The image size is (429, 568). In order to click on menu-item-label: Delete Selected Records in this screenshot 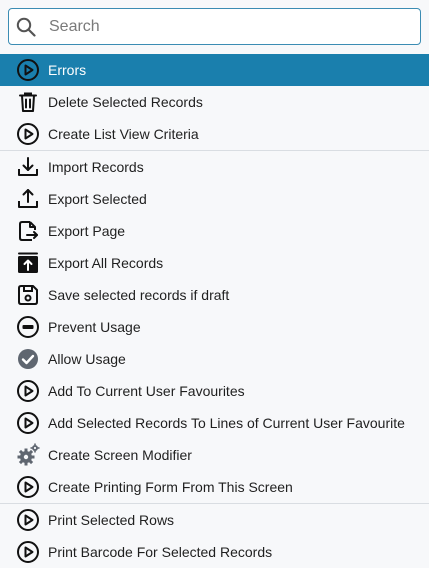, I will do `click(125, 102)`.